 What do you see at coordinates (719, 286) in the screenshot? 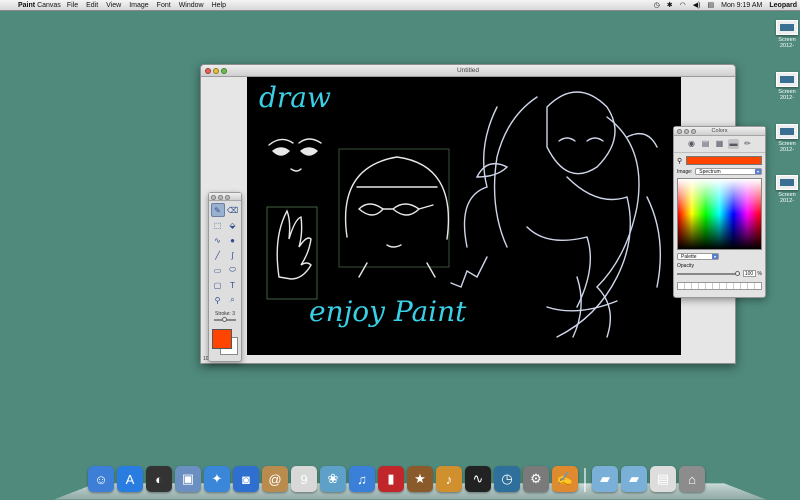
I see `saved-swatches` at bounding box center [719, 286].